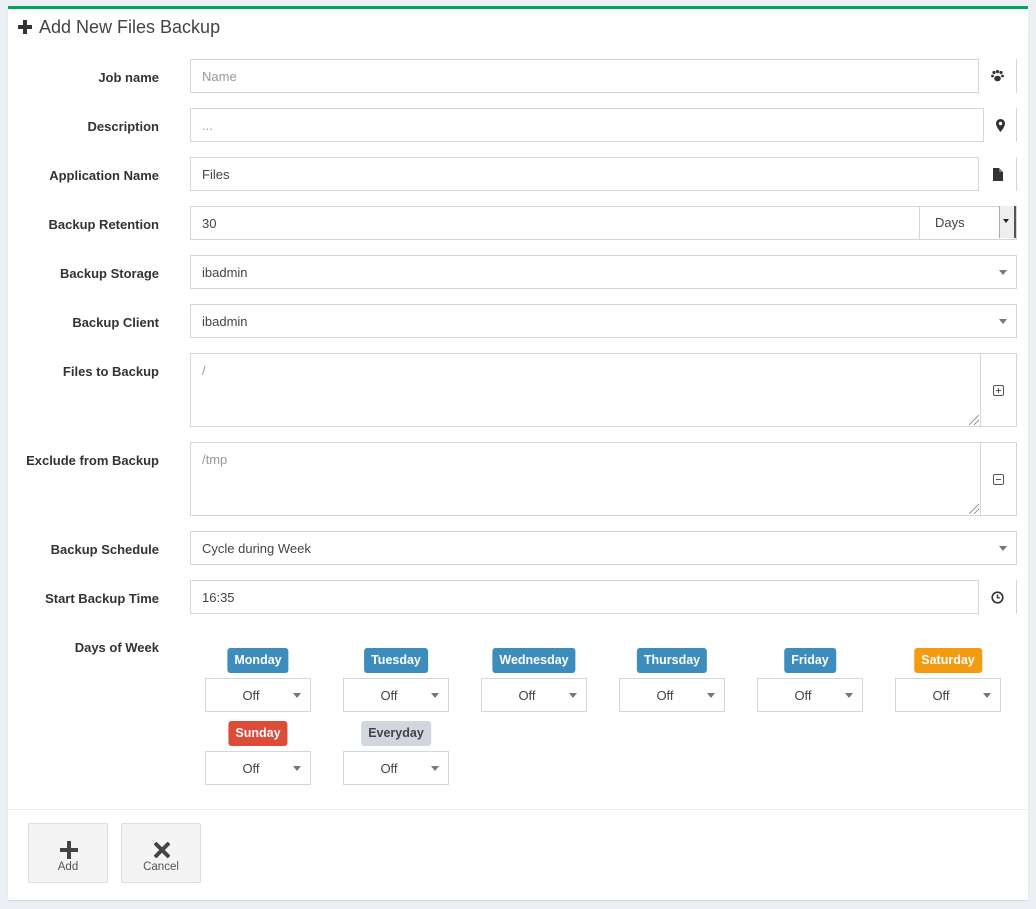 The height and width of the screenshot is (909, 1036). I want to click on backup-storage-select: ibadmin, so click(603, 272).